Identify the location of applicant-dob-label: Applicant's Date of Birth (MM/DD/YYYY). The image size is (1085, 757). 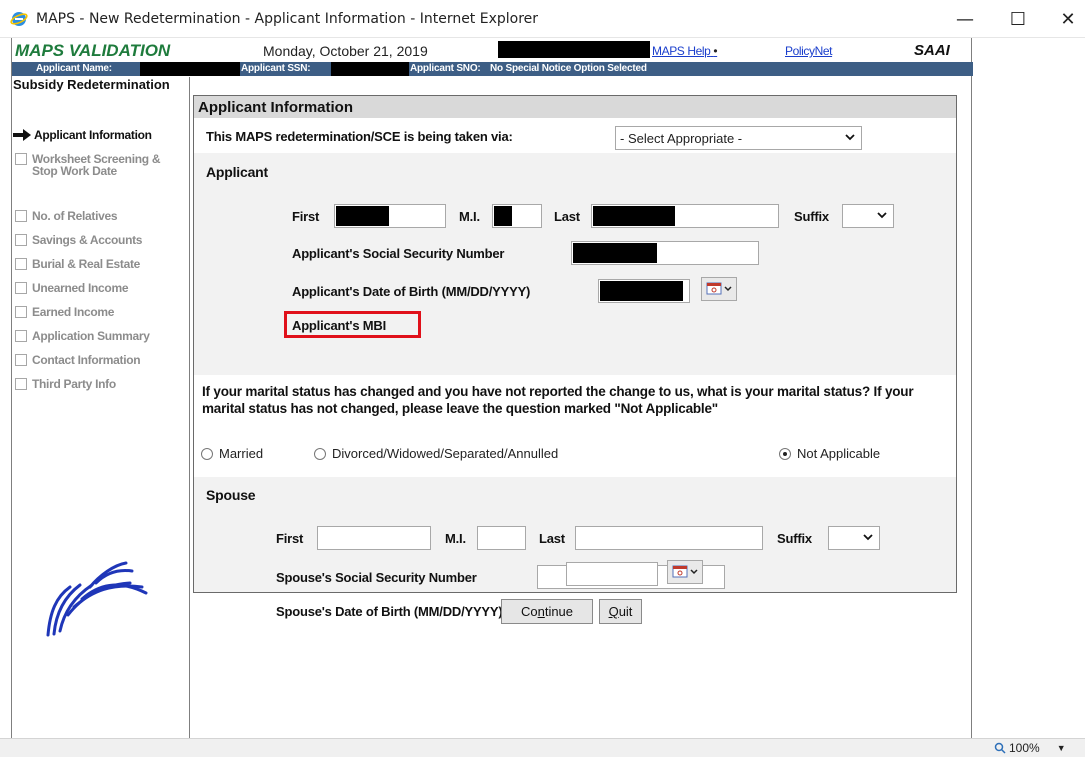
(411, 291).